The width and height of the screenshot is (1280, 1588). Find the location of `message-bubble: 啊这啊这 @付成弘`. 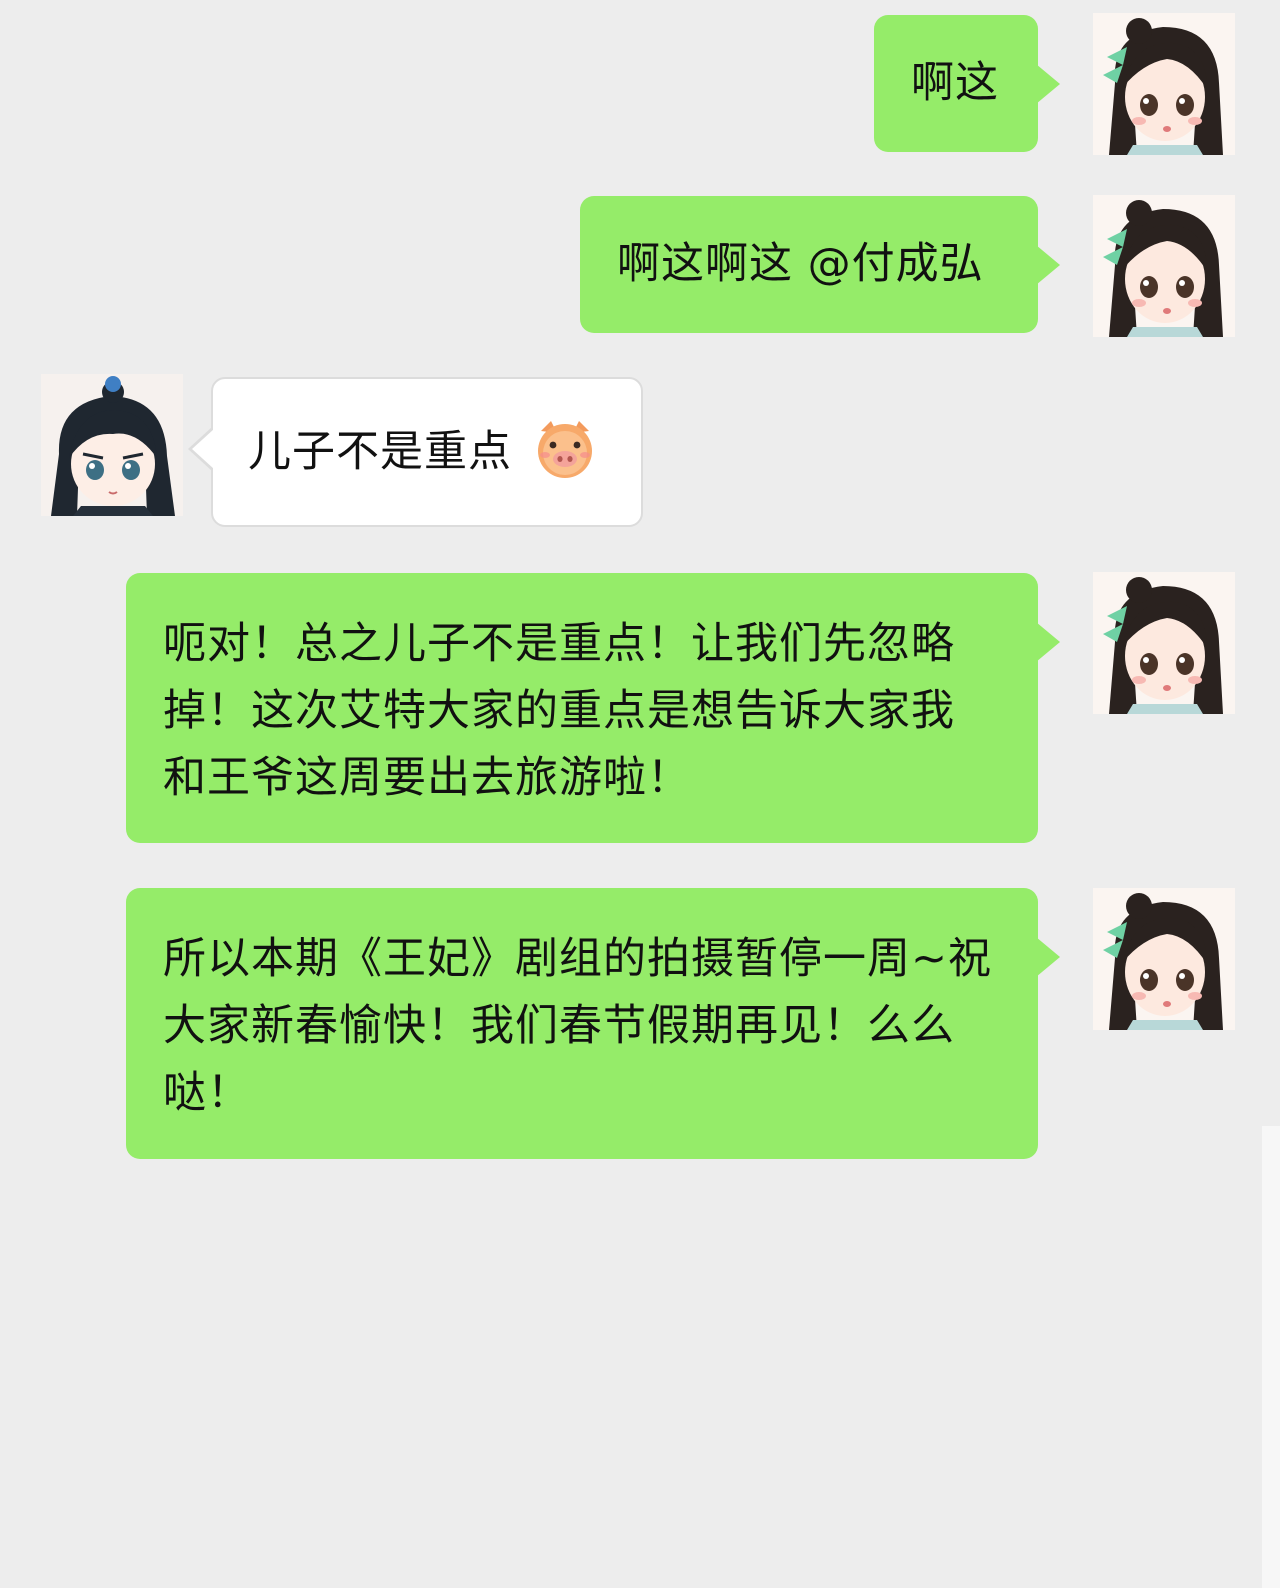

message-bubble: 啊这啊这 @付成弘 is located at coordinates (820, 264).